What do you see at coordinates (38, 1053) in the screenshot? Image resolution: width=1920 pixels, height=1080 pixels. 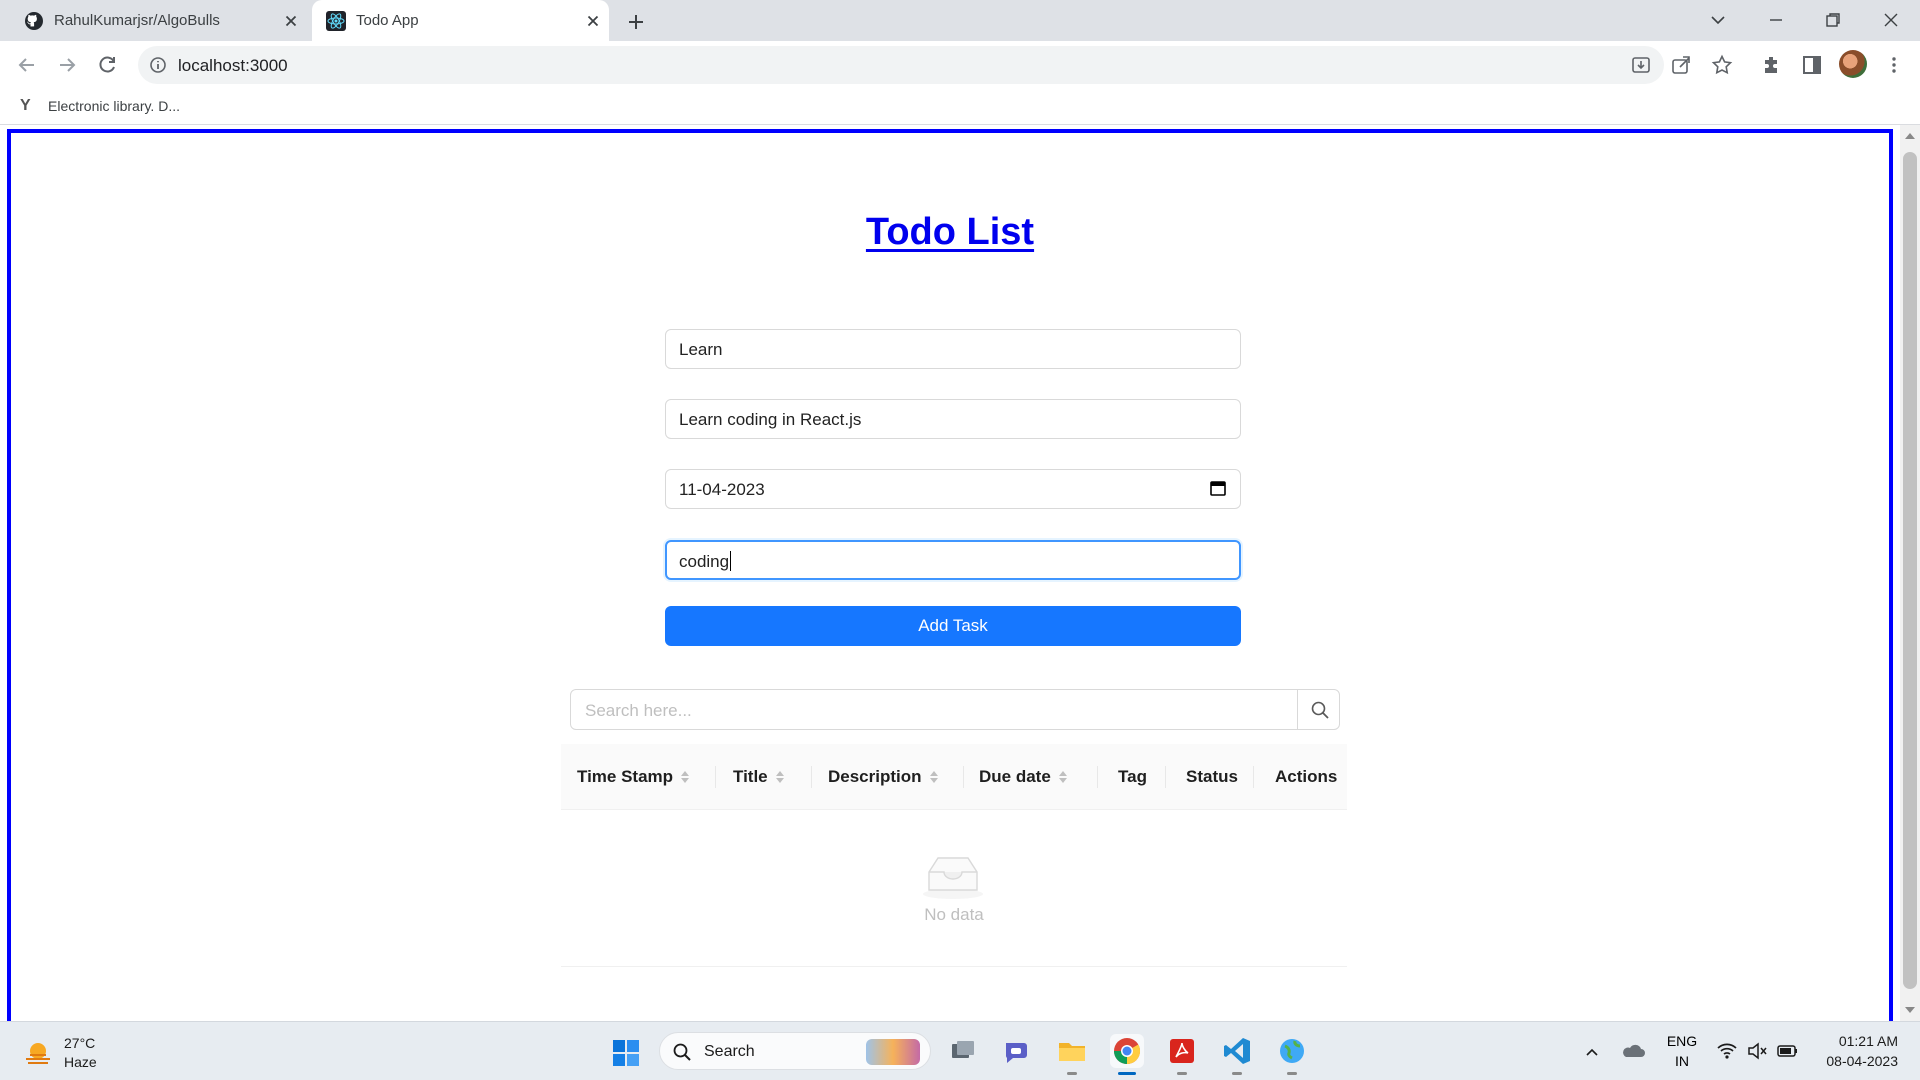 I see `weather-haze-icon` at bounding box center [38, 1053].